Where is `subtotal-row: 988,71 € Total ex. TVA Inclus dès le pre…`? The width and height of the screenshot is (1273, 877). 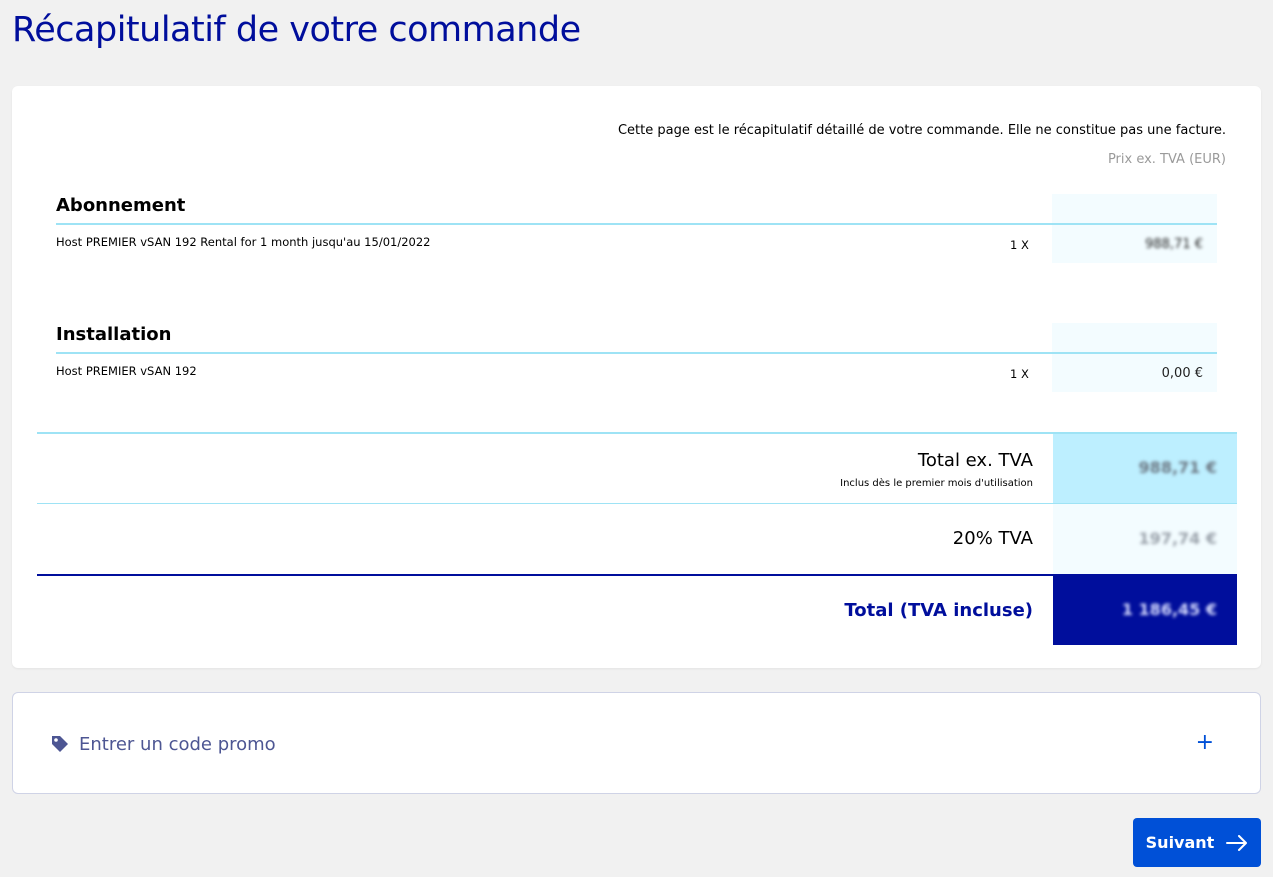
subtotal-row: 988,71 € Total ex. TVA Inclus dès le pre… is located at coordinates (637, 468).